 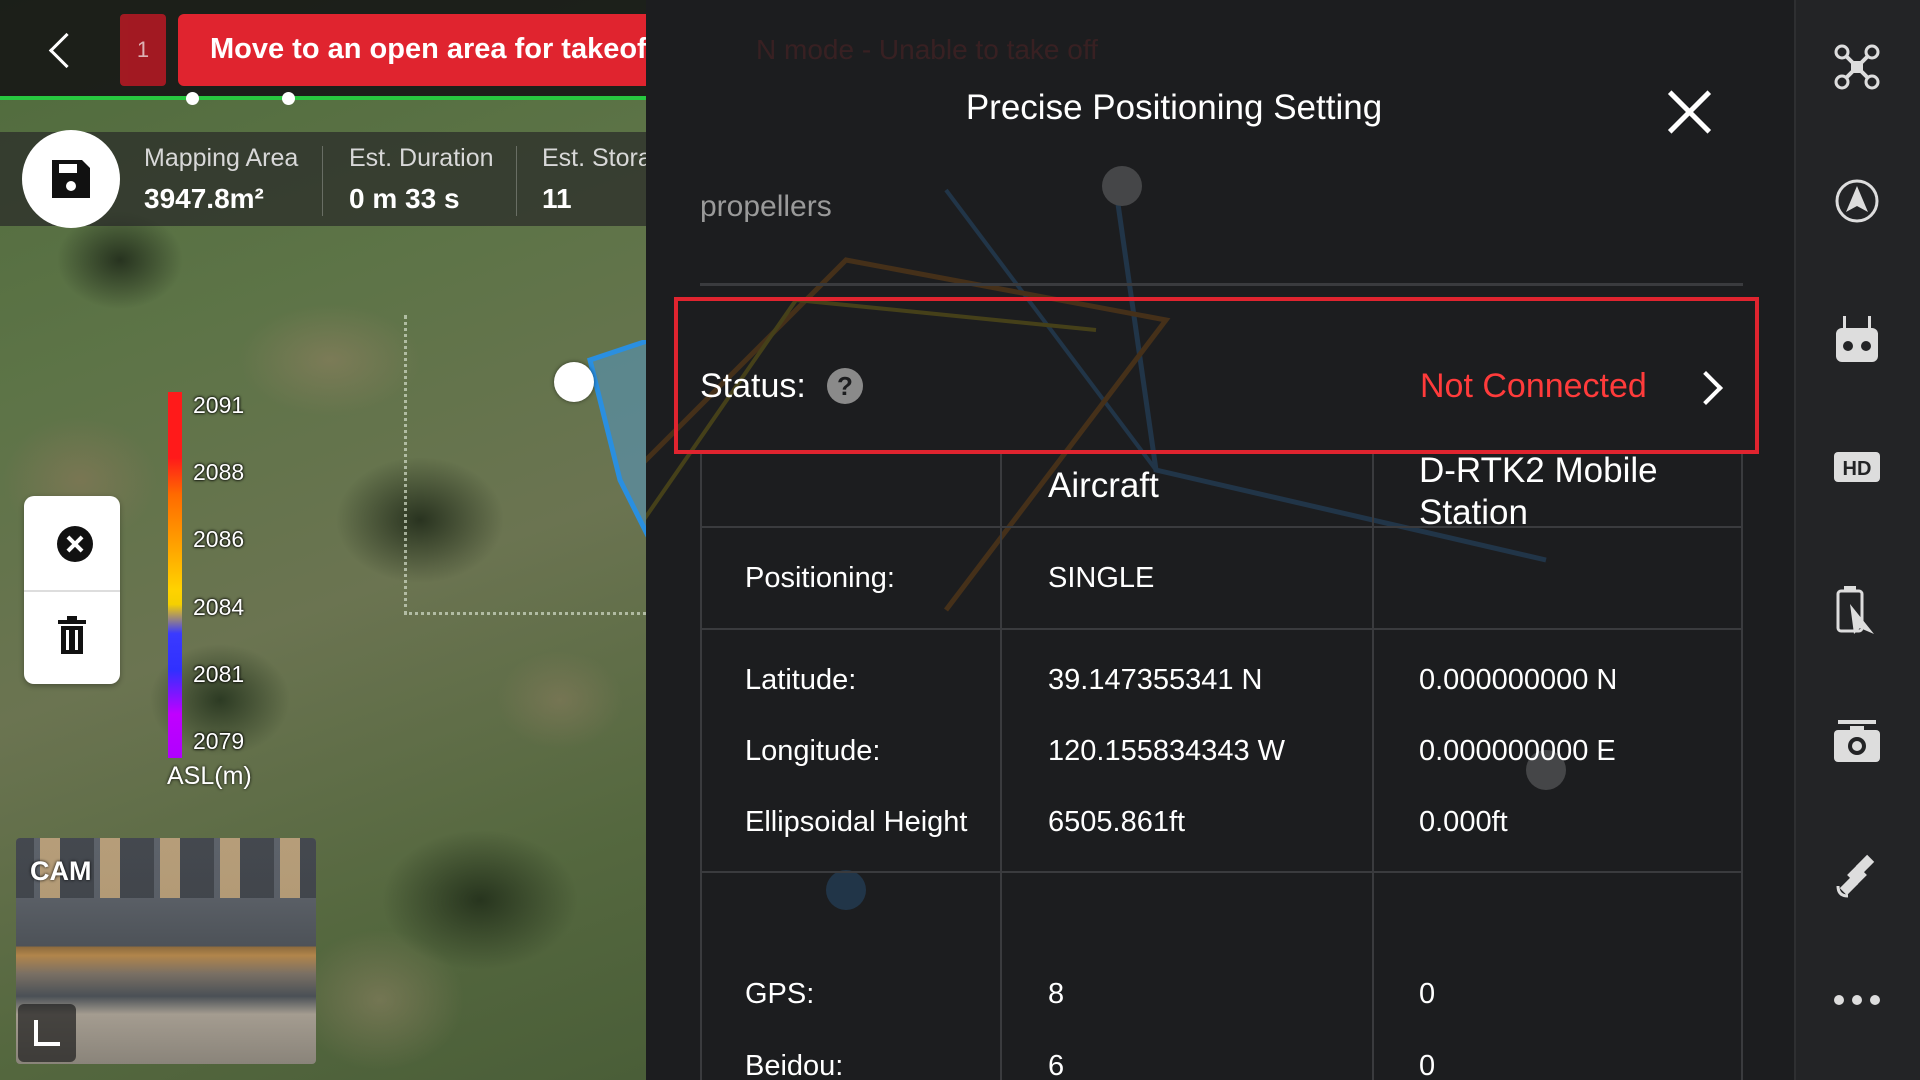 I want to click on more-icon, so click(x=1857, y=1000).